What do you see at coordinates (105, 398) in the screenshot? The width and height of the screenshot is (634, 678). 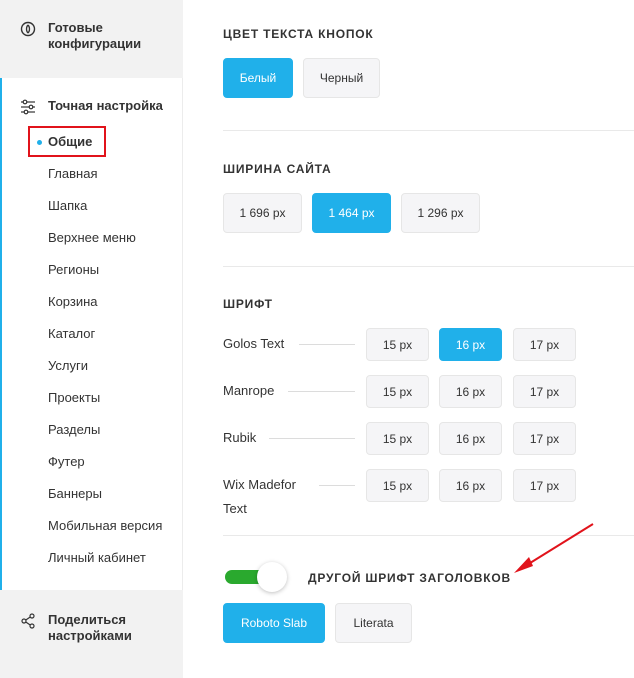 I see `sidebar-item-projects: Проекты` at bounding box center [105, 398].